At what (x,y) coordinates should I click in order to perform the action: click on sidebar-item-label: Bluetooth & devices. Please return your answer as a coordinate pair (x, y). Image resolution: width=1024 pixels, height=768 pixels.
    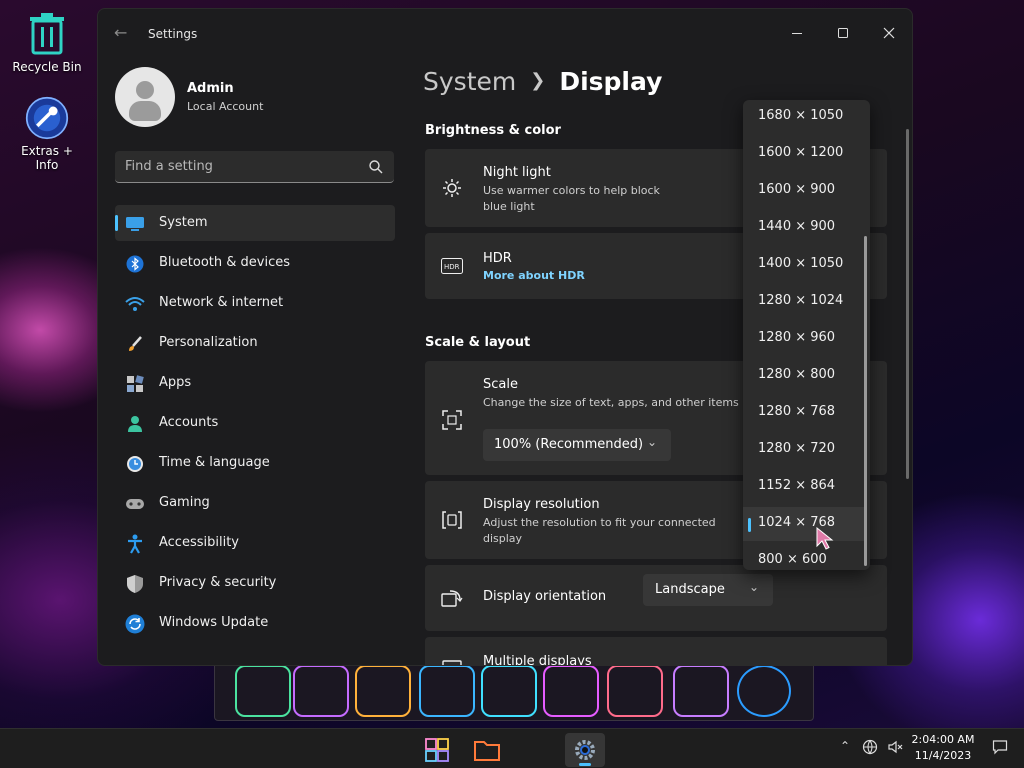
    Looking at the image, I should click on (224, 262).